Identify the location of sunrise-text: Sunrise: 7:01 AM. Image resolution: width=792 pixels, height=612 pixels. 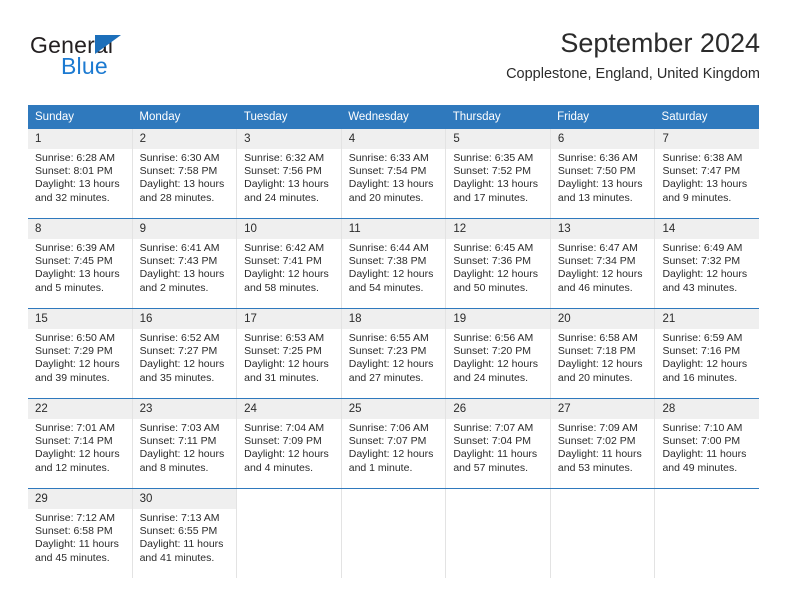
(75, 428).